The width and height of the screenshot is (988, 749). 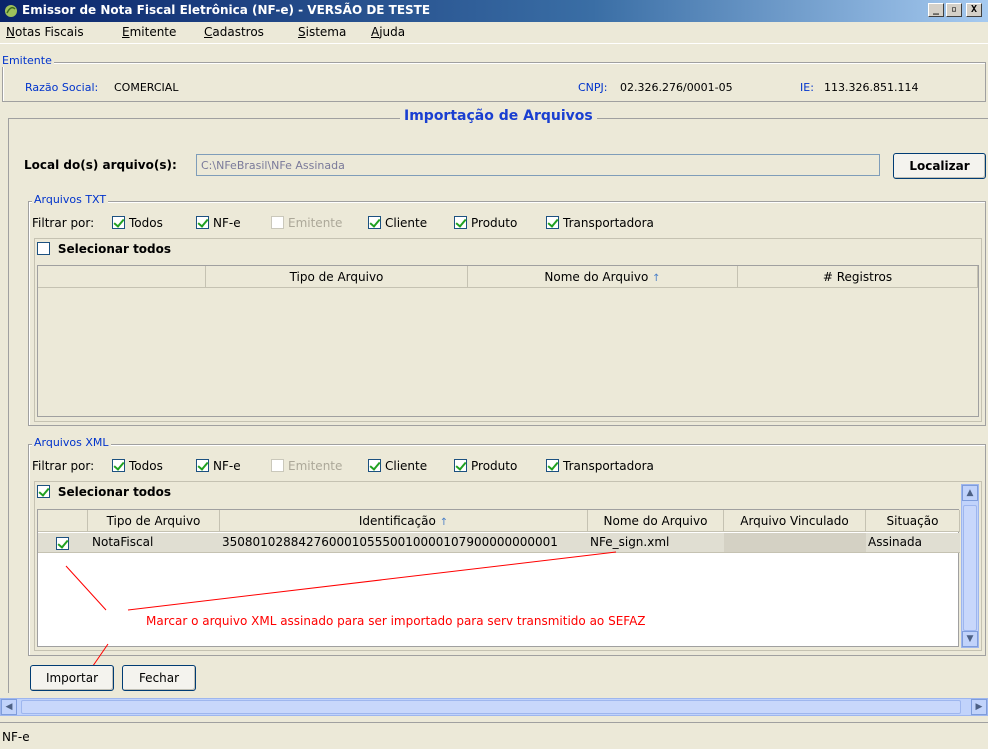 I want to click on txt-col-tipo: Tipo de Arquivo, so click(x=337, y=277).